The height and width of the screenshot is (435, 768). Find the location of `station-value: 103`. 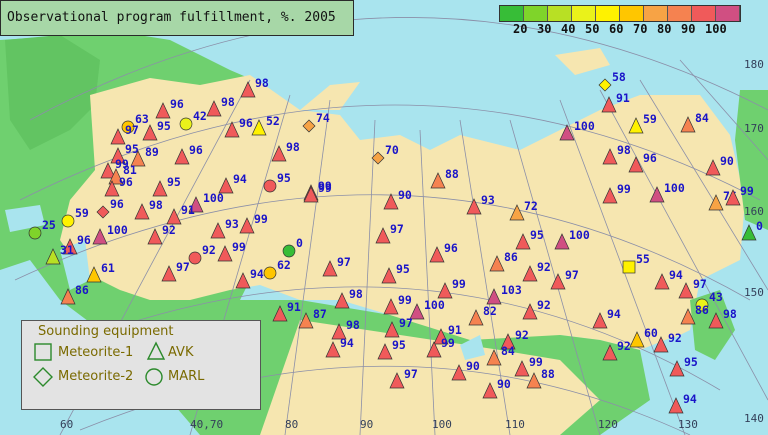

station-value: 103 is located at coordinates (511, 290).